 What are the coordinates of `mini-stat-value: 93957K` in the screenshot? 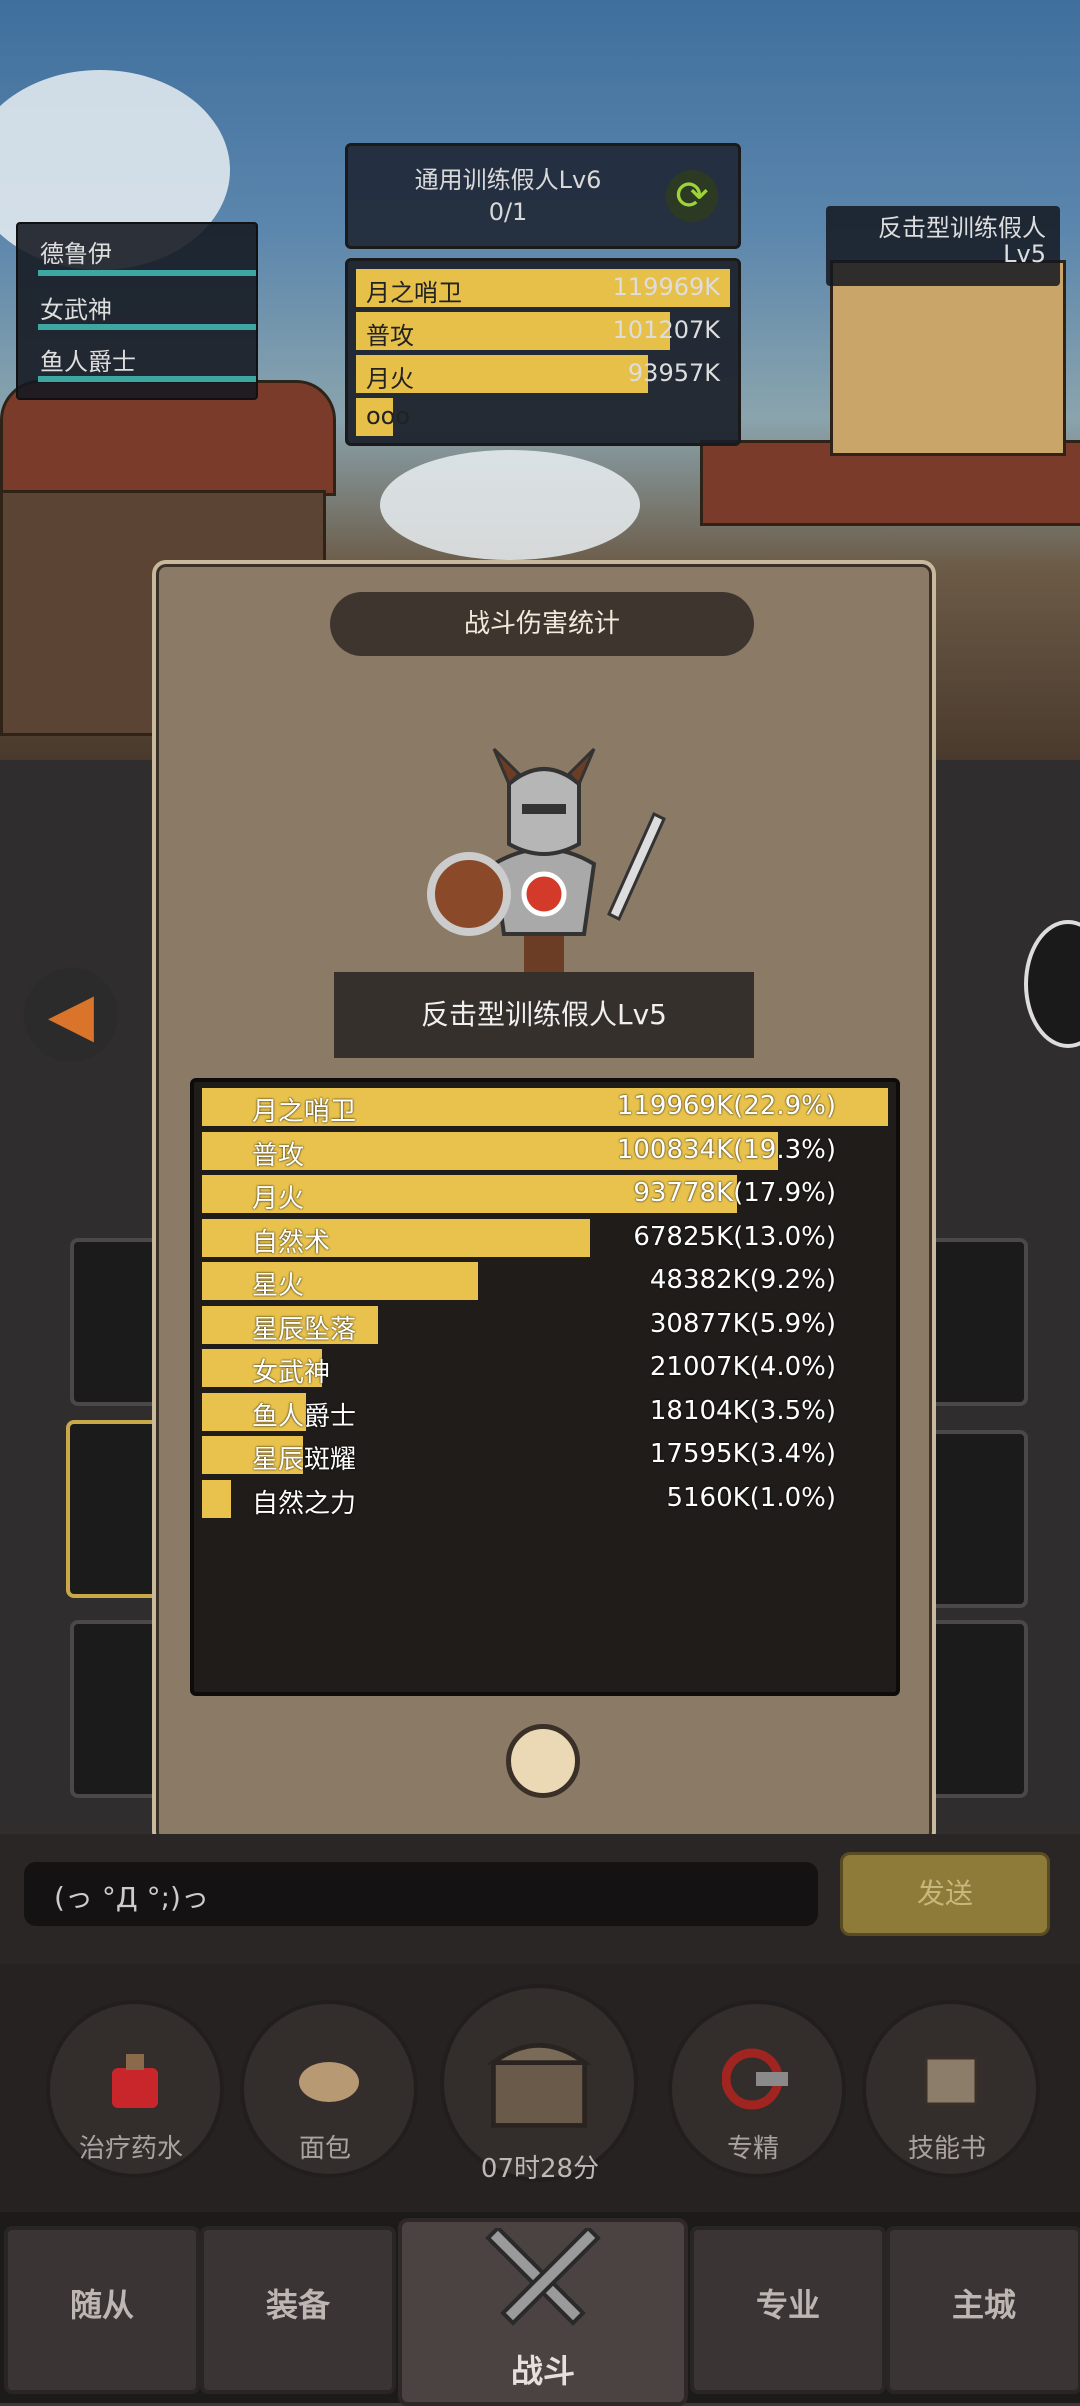 It's located at (673, 373).